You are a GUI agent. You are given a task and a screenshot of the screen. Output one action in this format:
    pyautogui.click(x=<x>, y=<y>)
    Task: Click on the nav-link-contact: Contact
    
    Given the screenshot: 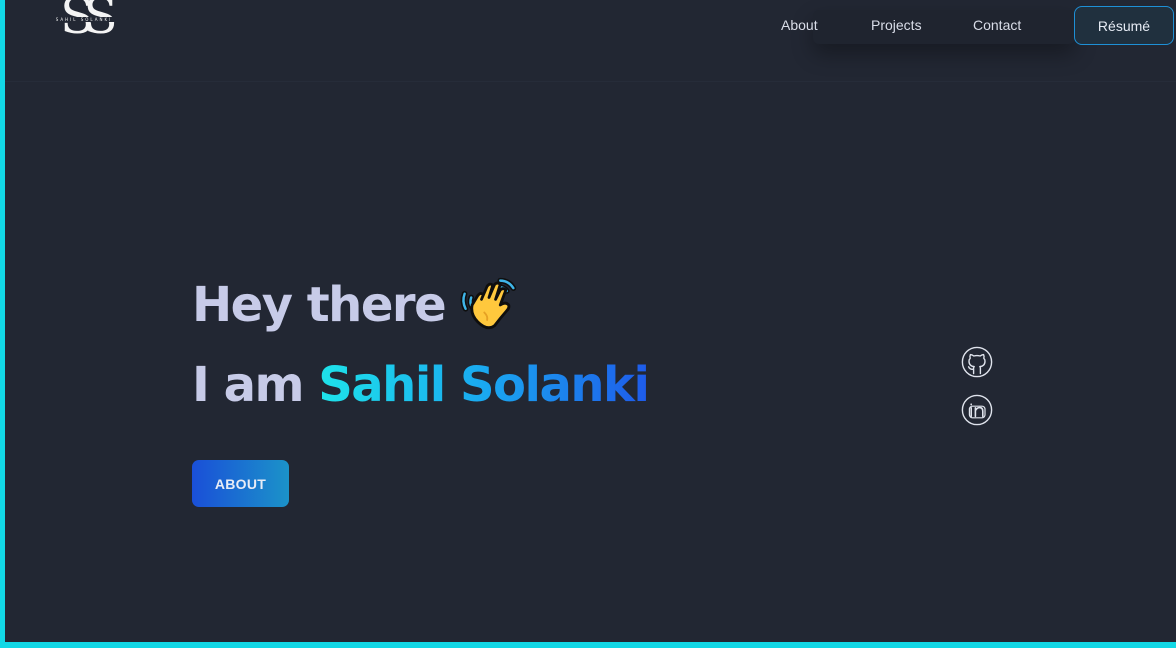 What is the action you would take?
    pyautogui.click(x=997, y=25)
    